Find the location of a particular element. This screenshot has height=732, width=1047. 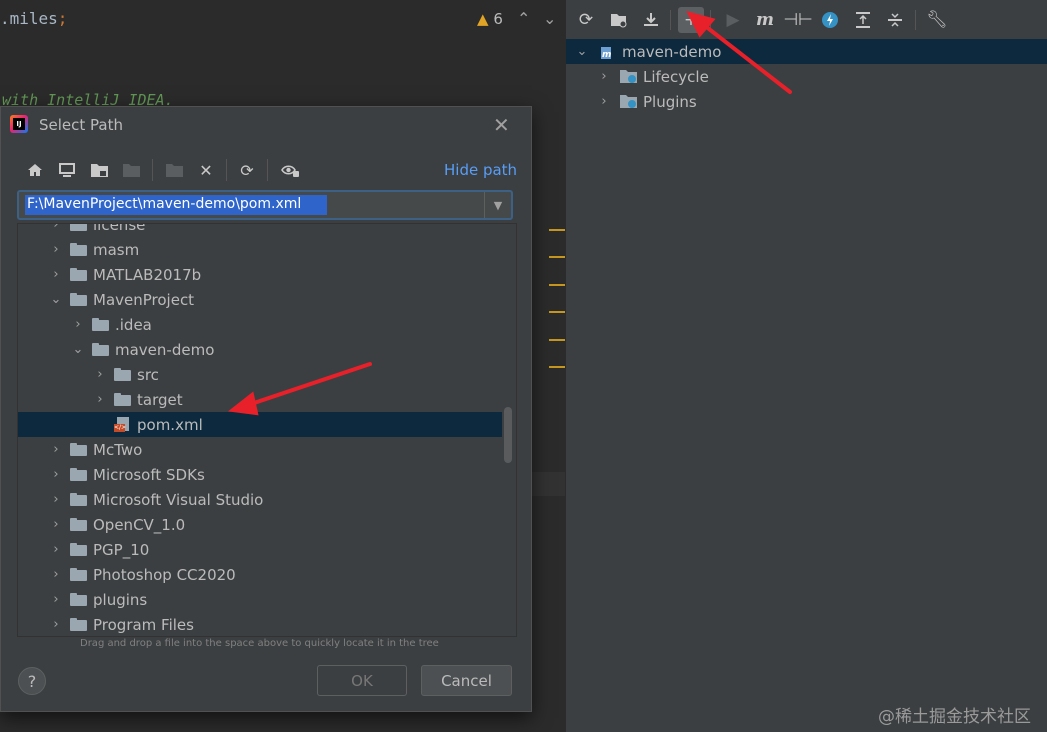

tree-row: › PGP_10 is located at coordinates (260, 549).